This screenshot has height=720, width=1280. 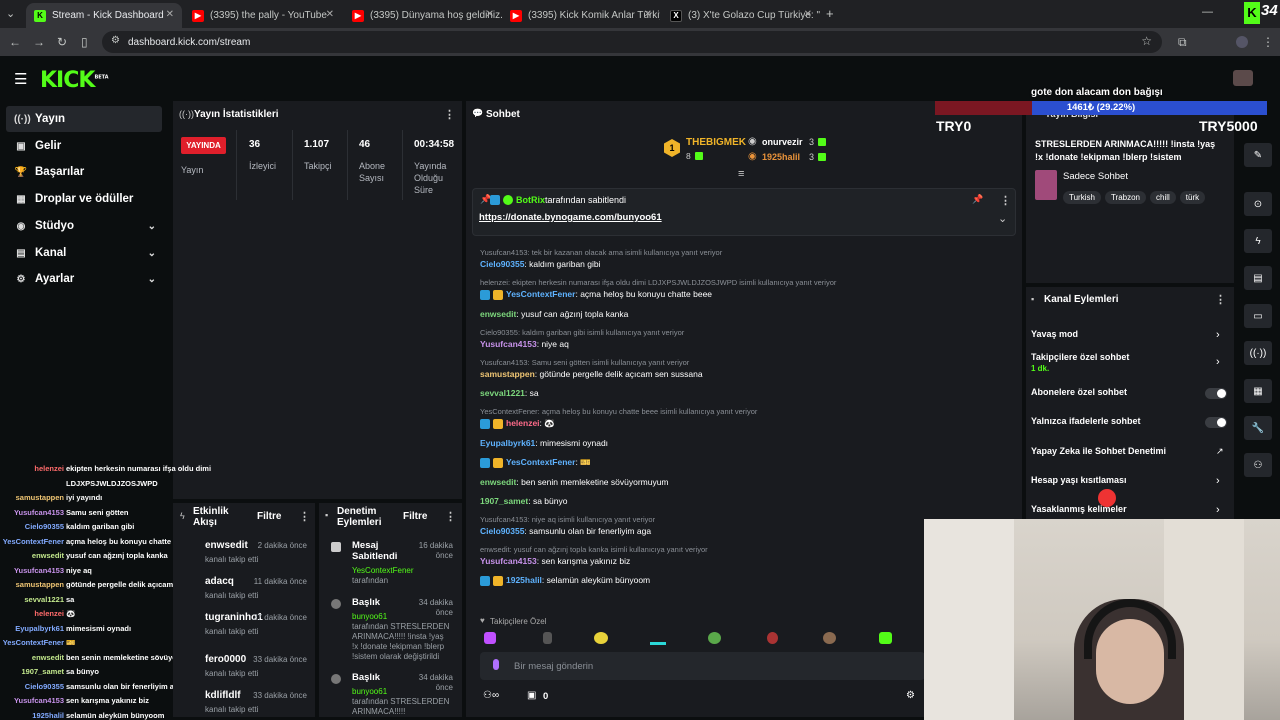 I want to click on channel-action-label: Yapay Zeka ile Sohbet Denetimi, so click(x=1098, y=451).